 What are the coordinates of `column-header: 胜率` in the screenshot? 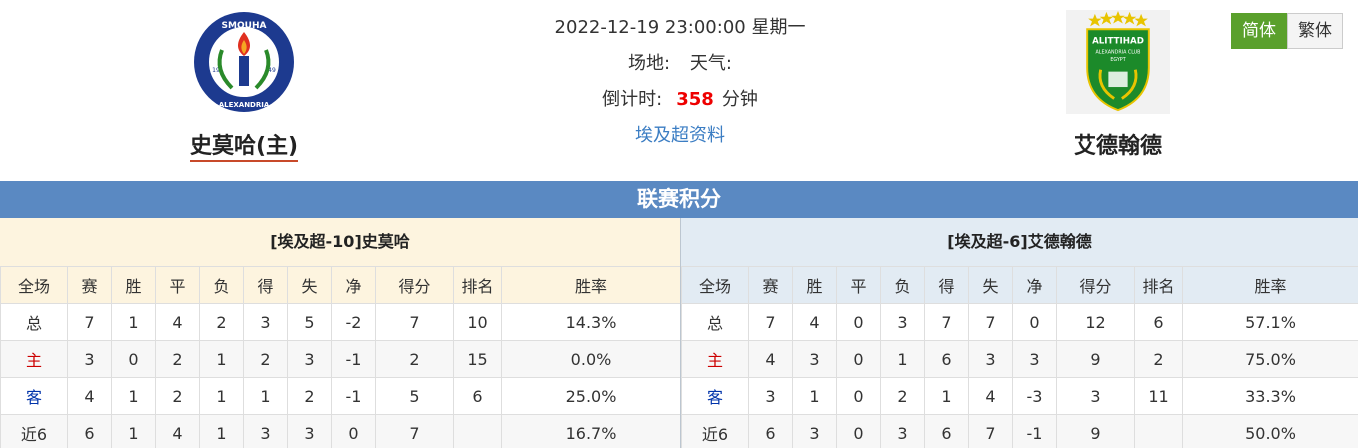 It's located at (1270, 285).